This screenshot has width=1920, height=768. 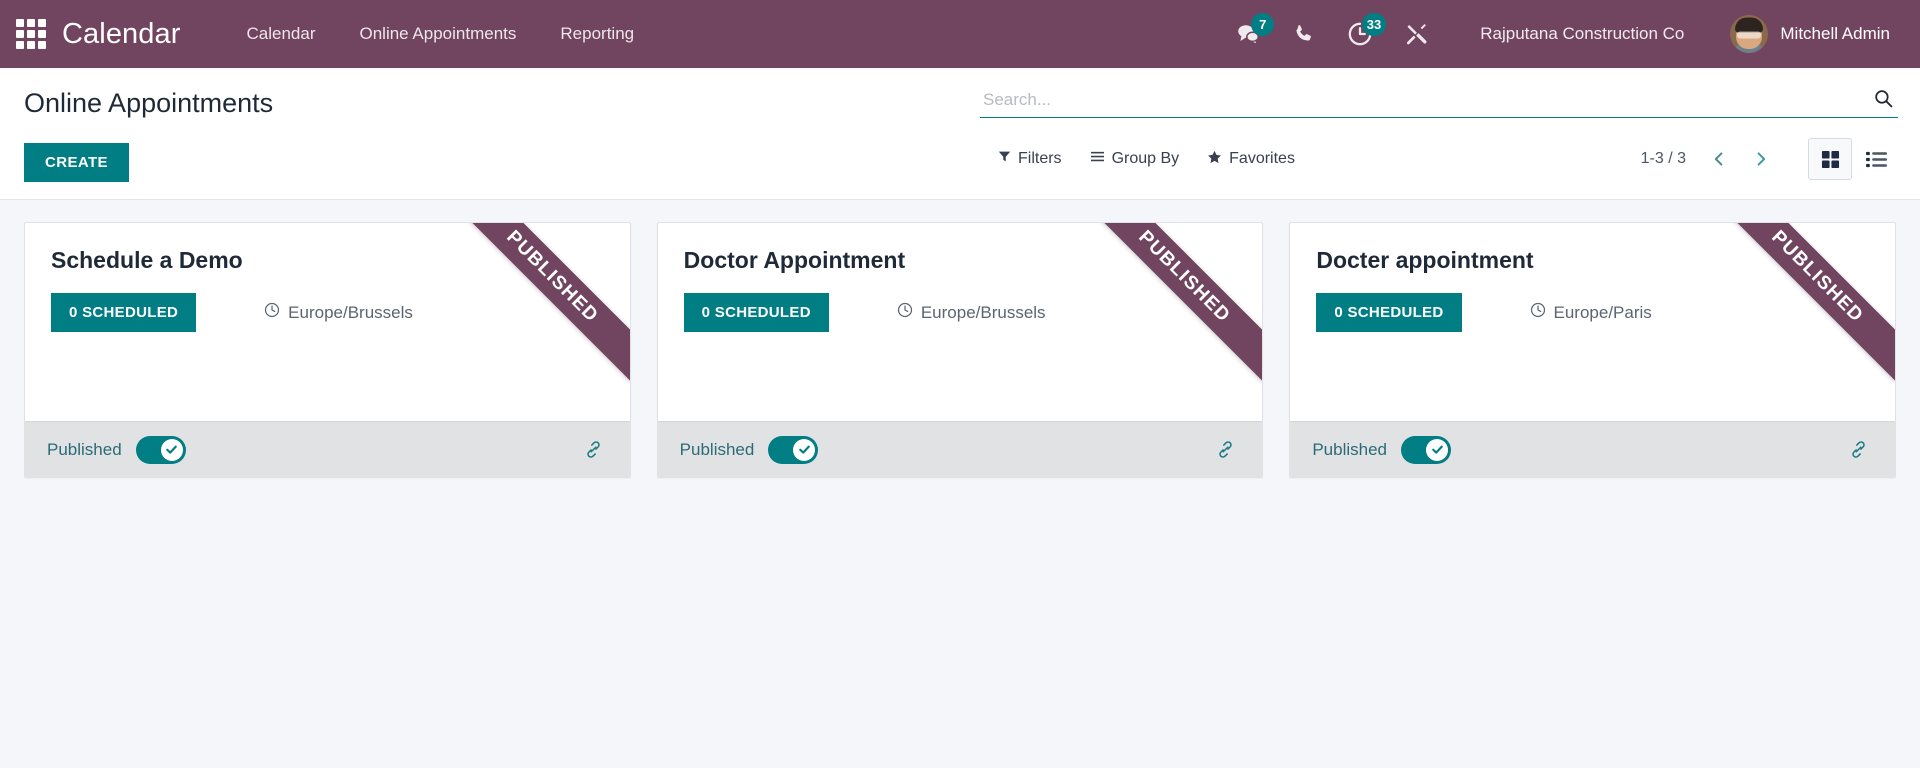 I want to click on timezone-label: Europe/Paris, so click(x=1602, y=312).